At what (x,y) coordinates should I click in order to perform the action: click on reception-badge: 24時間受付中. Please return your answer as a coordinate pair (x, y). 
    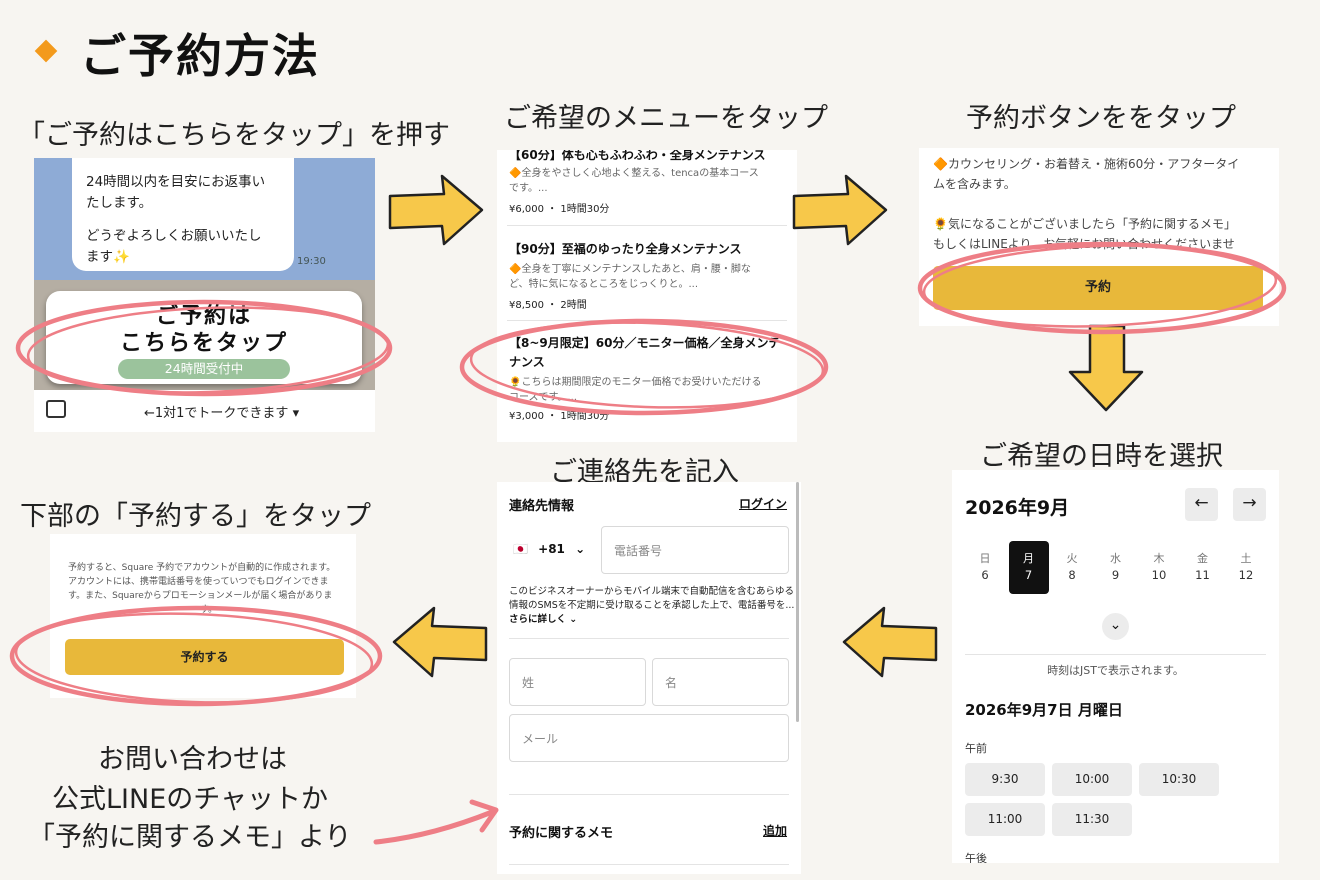
    Looking at the image, I should click on (204, 369).